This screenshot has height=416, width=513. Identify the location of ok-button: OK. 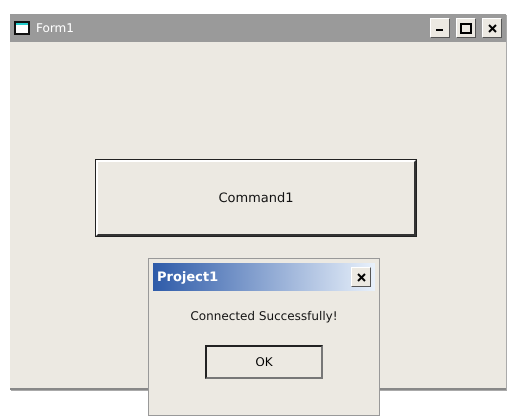
(264, 362).